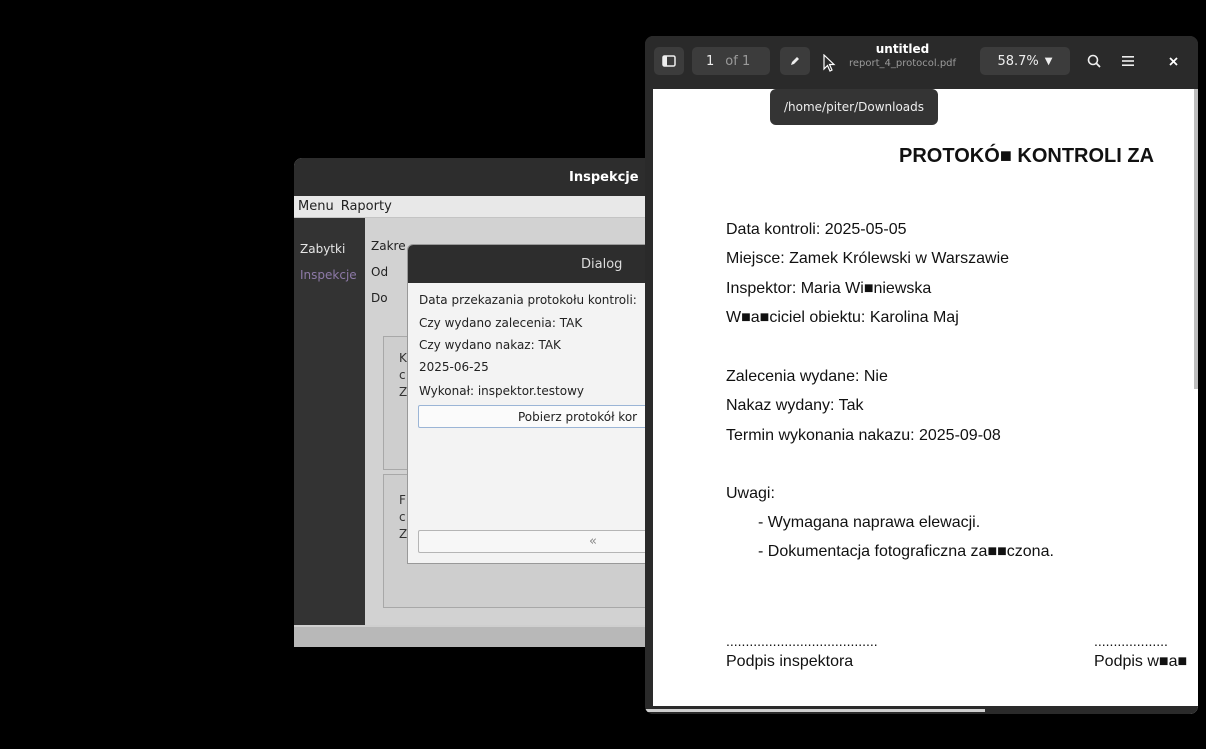 The height and width of the screenshot is (749, 1206). I want to click on menu-item-raporty: Raporty, so click(366, 206).